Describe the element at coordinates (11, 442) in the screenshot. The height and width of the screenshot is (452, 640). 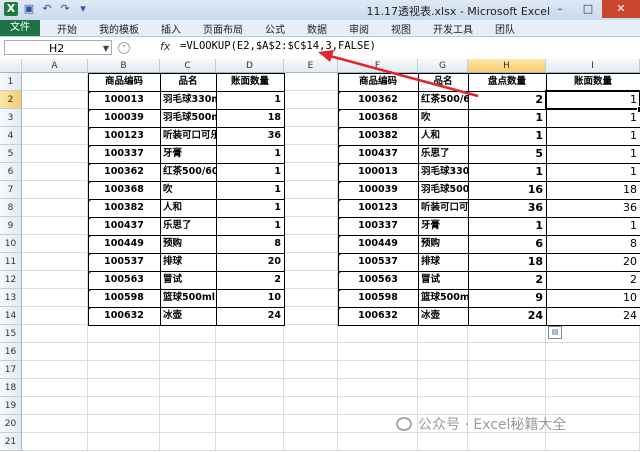
I see `row-header: 21` at that location.